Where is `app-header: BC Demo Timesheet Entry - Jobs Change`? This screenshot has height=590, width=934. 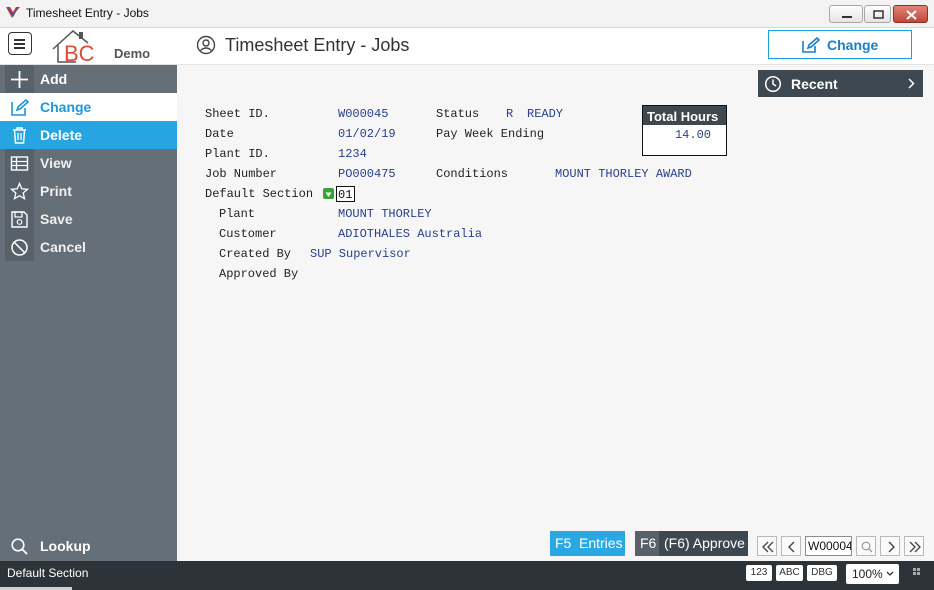 app-header: BC Demo Timesheet Entry - Jobs Change is located at coordinates (467, 46).